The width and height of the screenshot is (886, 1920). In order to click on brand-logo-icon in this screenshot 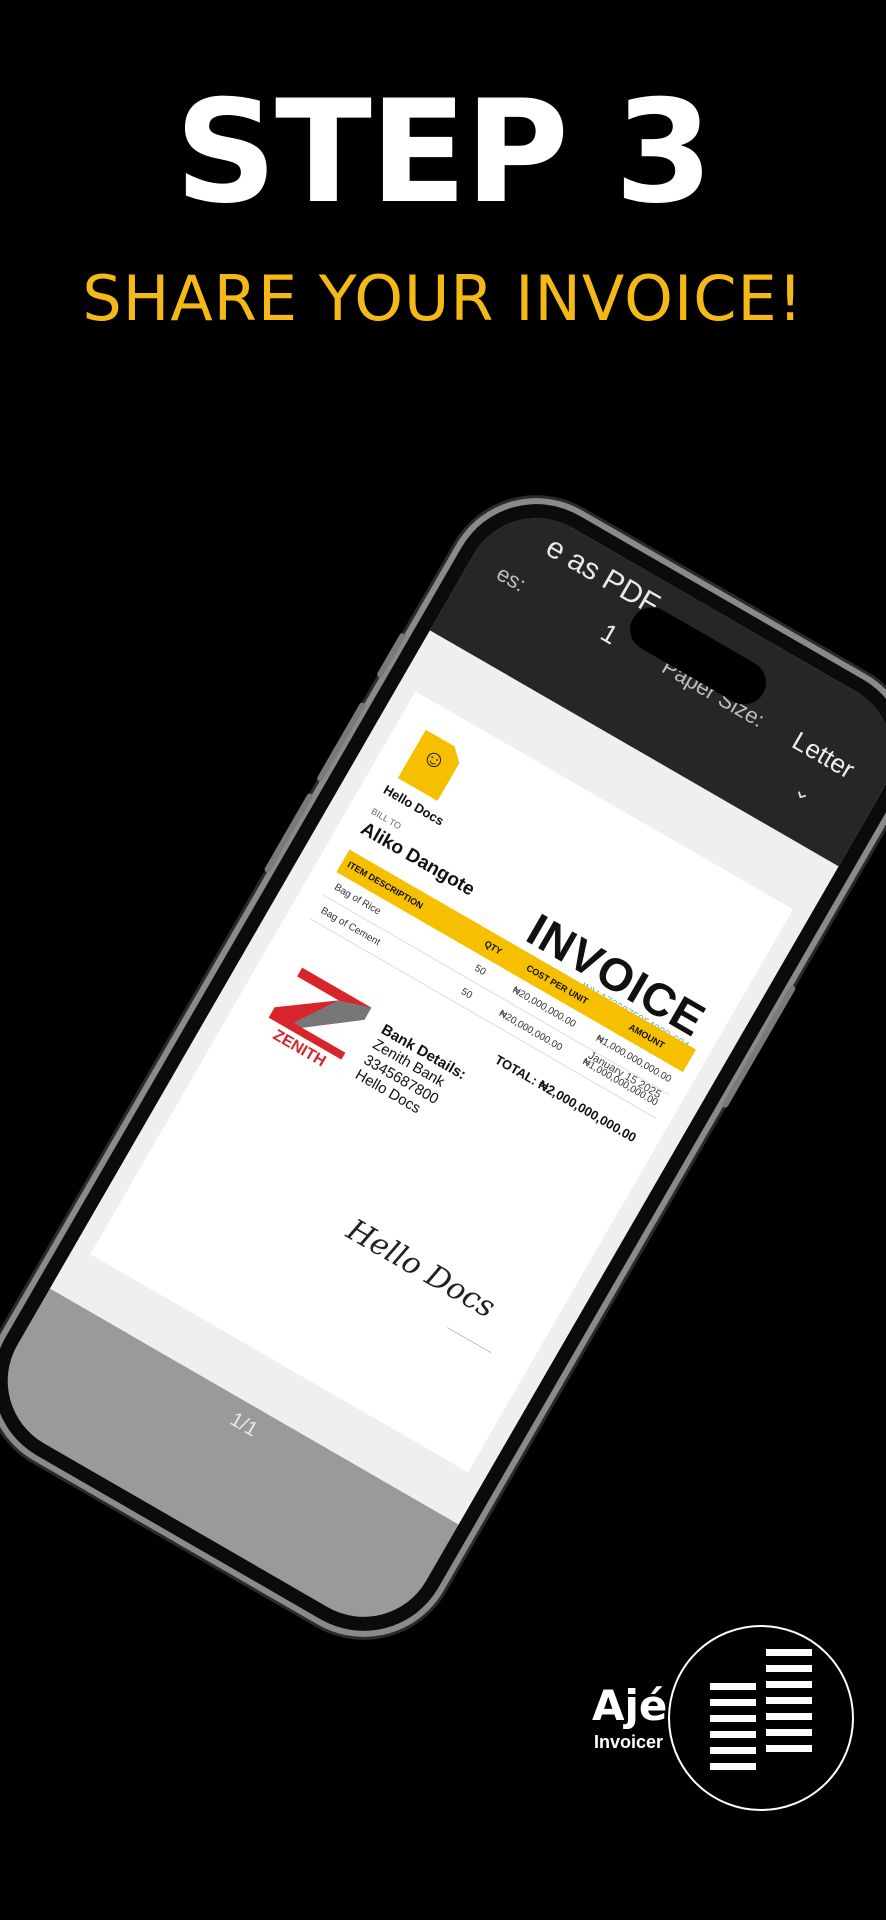, I will do `click(761, 1718)`.